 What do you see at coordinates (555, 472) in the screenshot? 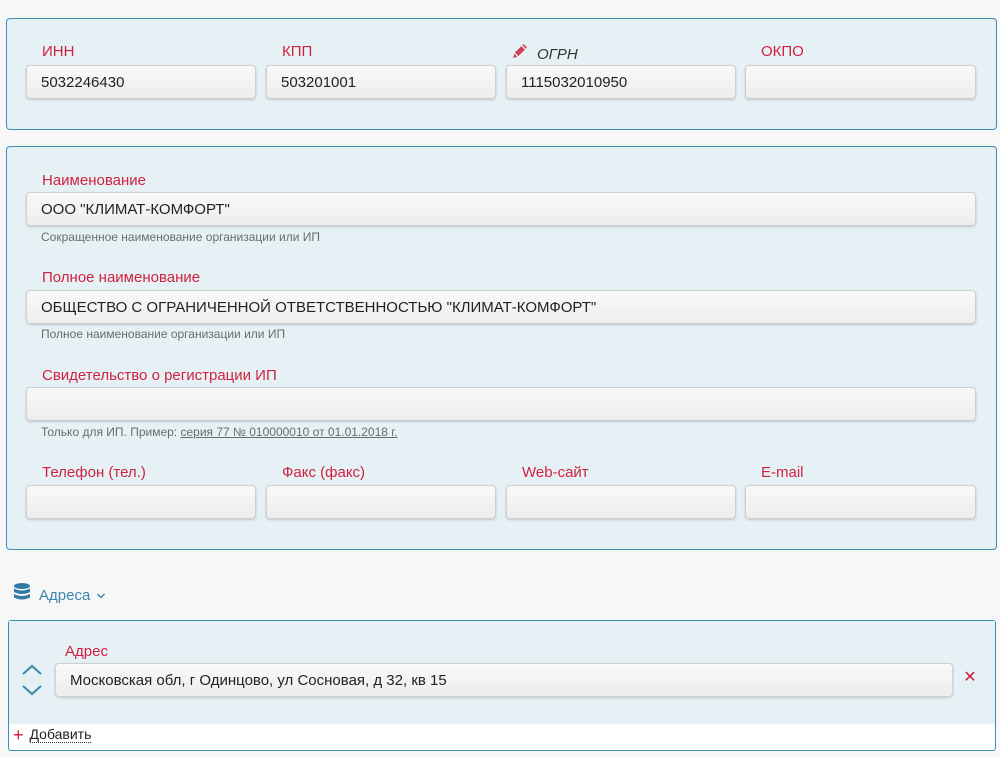
I see `website-label: Web-сайт` at bounding box center [555, 472].